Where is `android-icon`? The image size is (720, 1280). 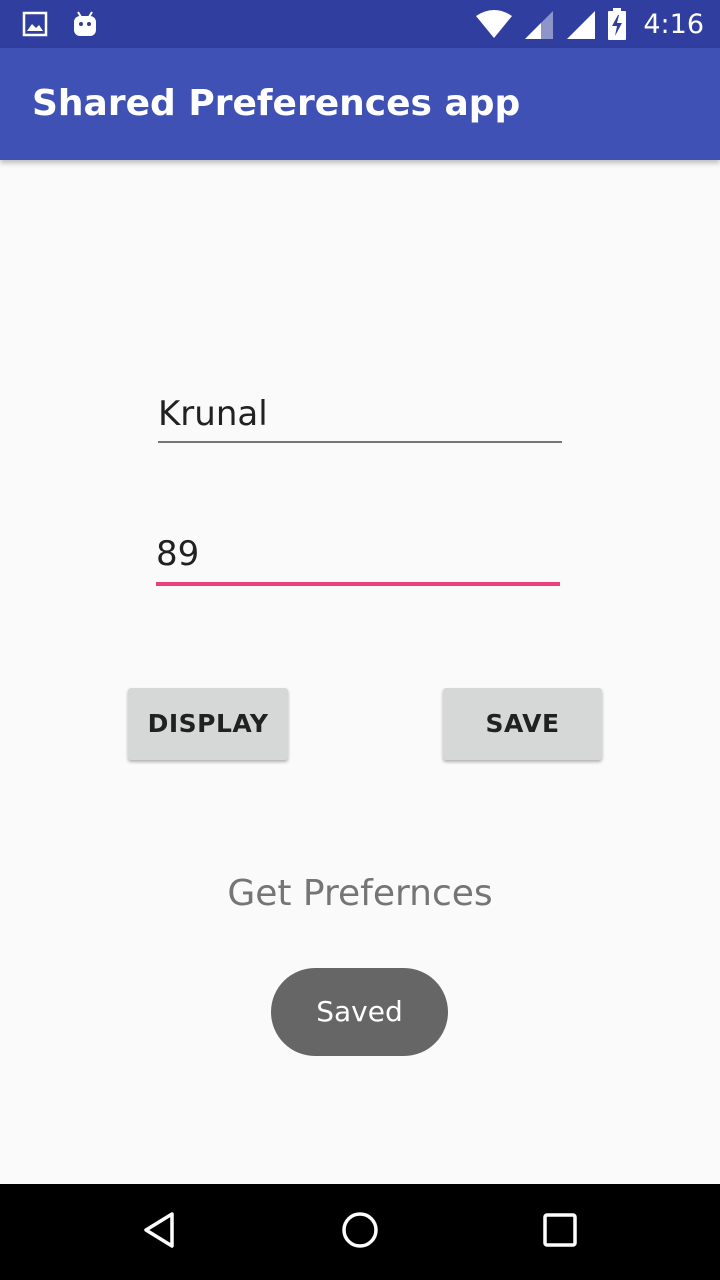 android-icon is located at coordinates (85, 24).